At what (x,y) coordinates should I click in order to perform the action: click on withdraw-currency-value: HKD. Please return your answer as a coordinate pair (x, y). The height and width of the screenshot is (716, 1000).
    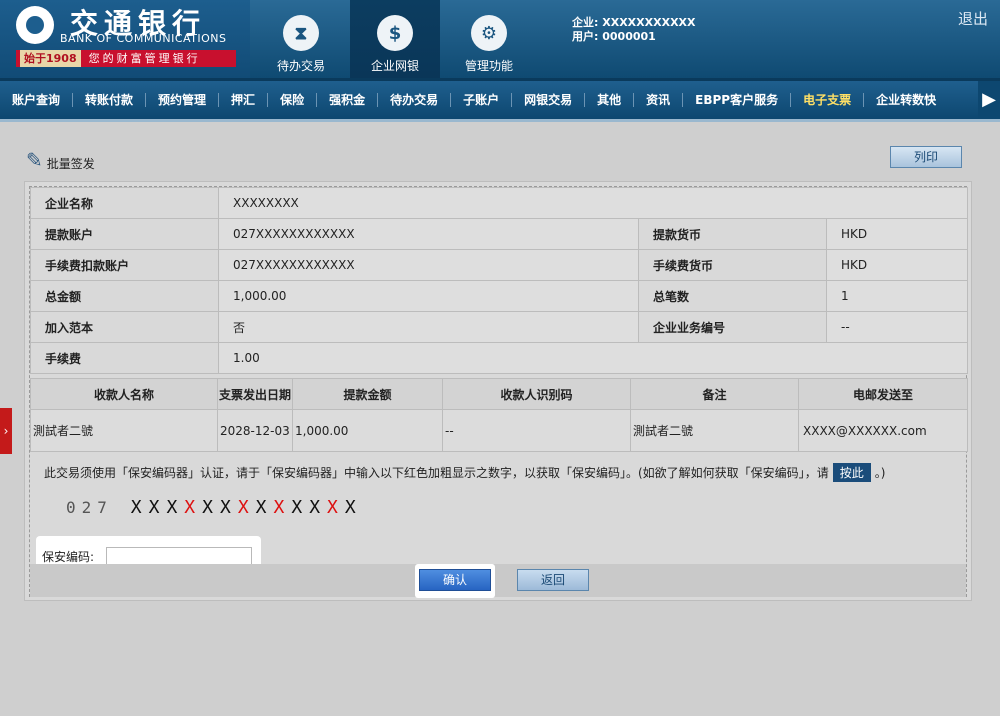
    Looking at the image, I should click on (897, 234).